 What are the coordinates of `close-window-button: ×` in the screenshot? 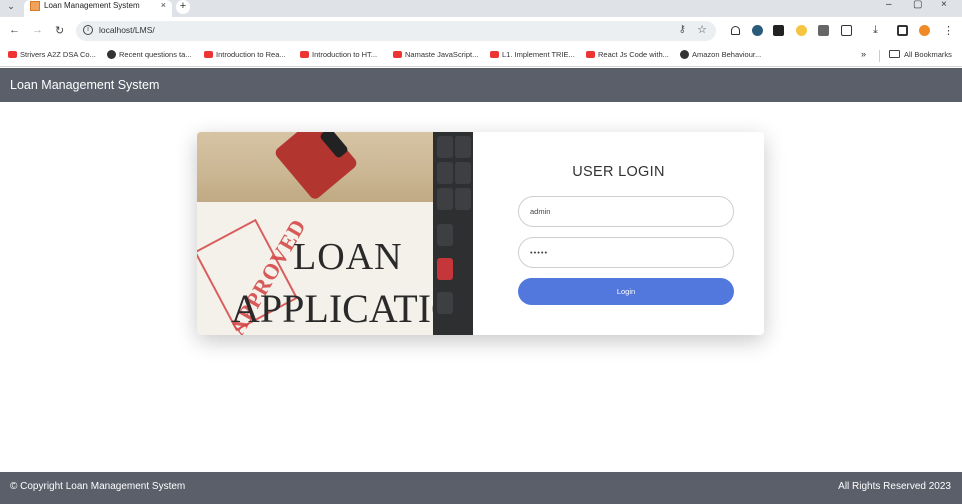 It's located at (944, 5).